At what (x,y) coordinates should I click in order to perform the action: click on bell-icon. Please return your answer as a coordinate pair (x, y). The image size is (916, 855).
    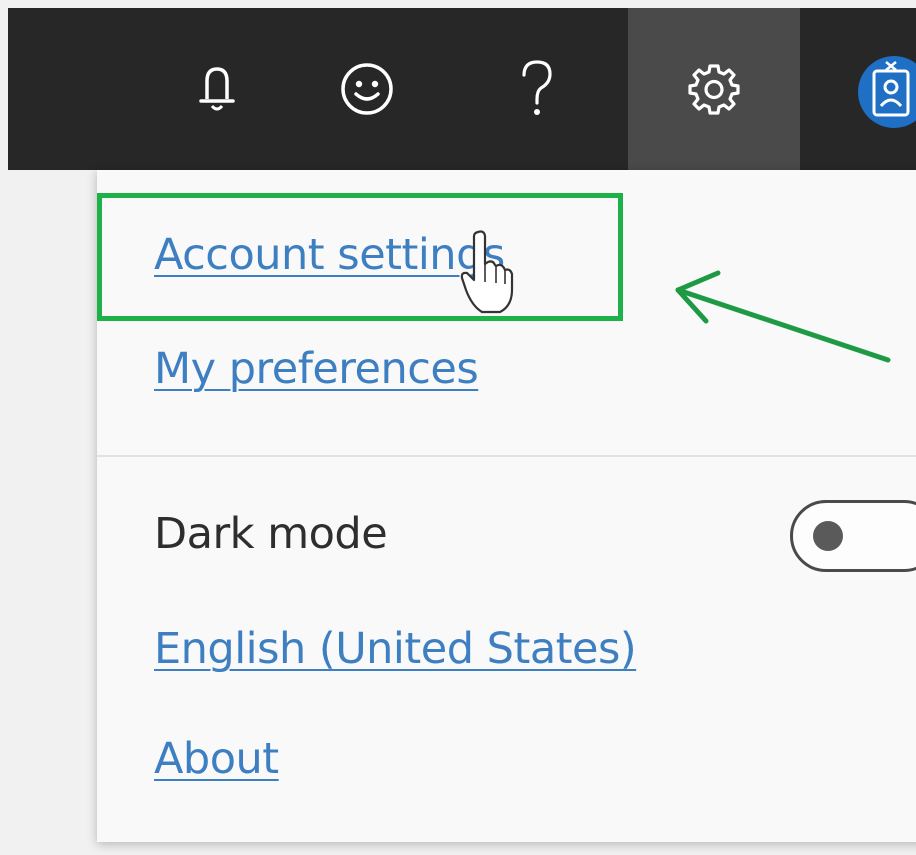
    Looking at the image, I should click on (217, 89).